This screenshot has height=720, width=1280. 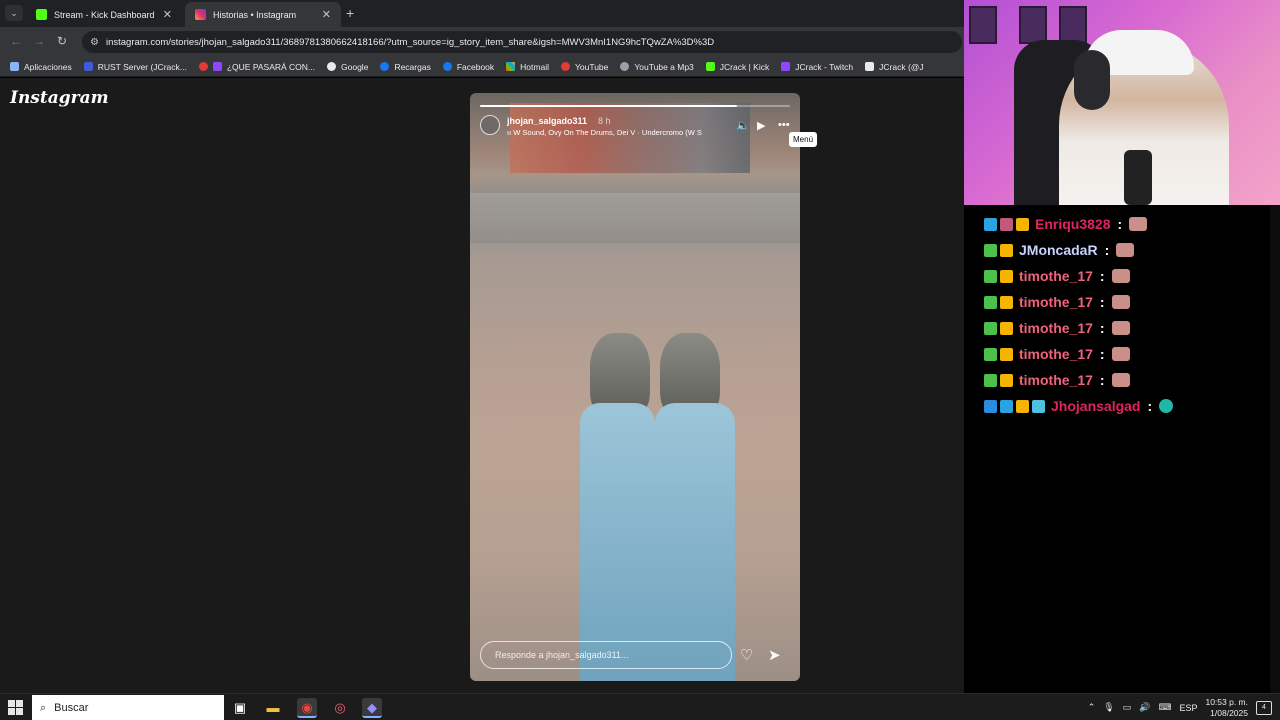 I want to click on chat-username: Enriqu3828, so click(x=1073, y=224).